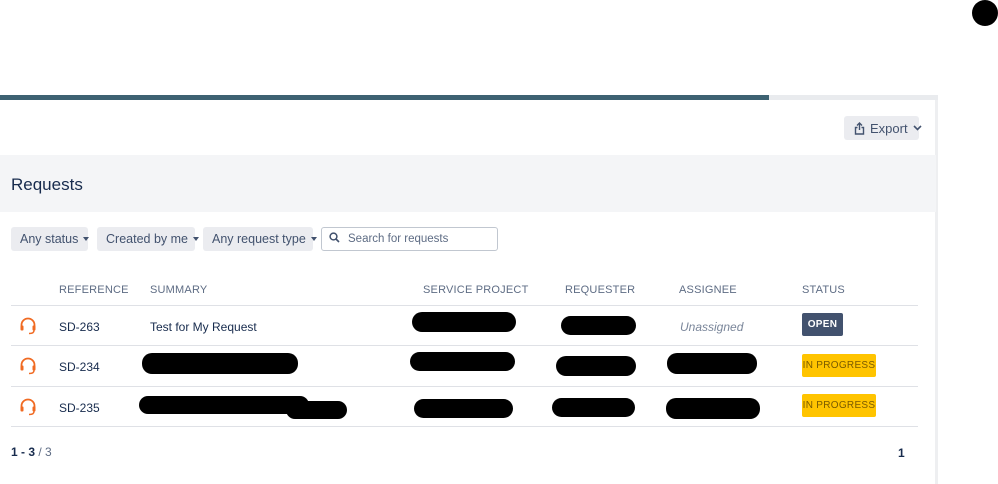 This screenshot has width=998, height=484. I want to click on page-title: Requests, so click(47, 184).